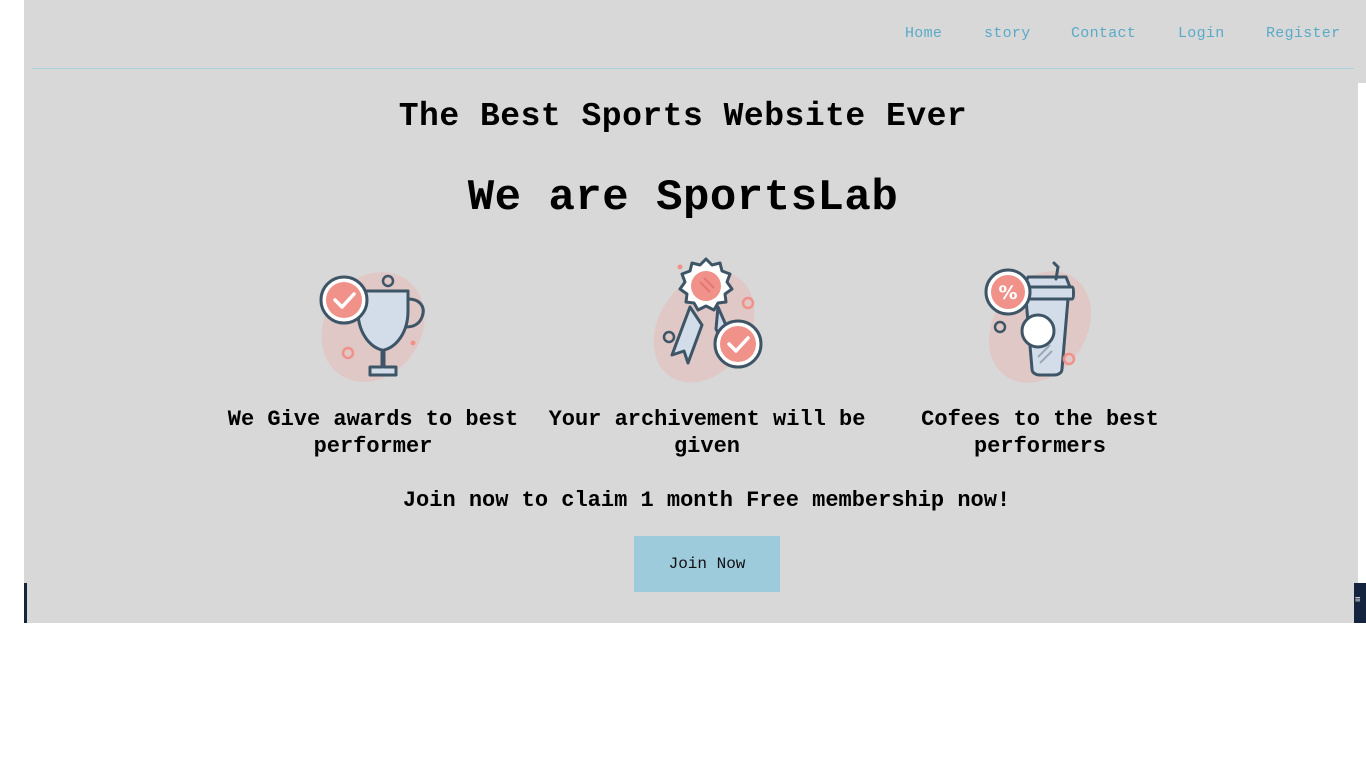 The height and width of the screenshot is (768, 1366). Describe the element at coordinates (707, 433) in the screenshot. I see `feature-achievement-text: Your archivement will be given` at that location.